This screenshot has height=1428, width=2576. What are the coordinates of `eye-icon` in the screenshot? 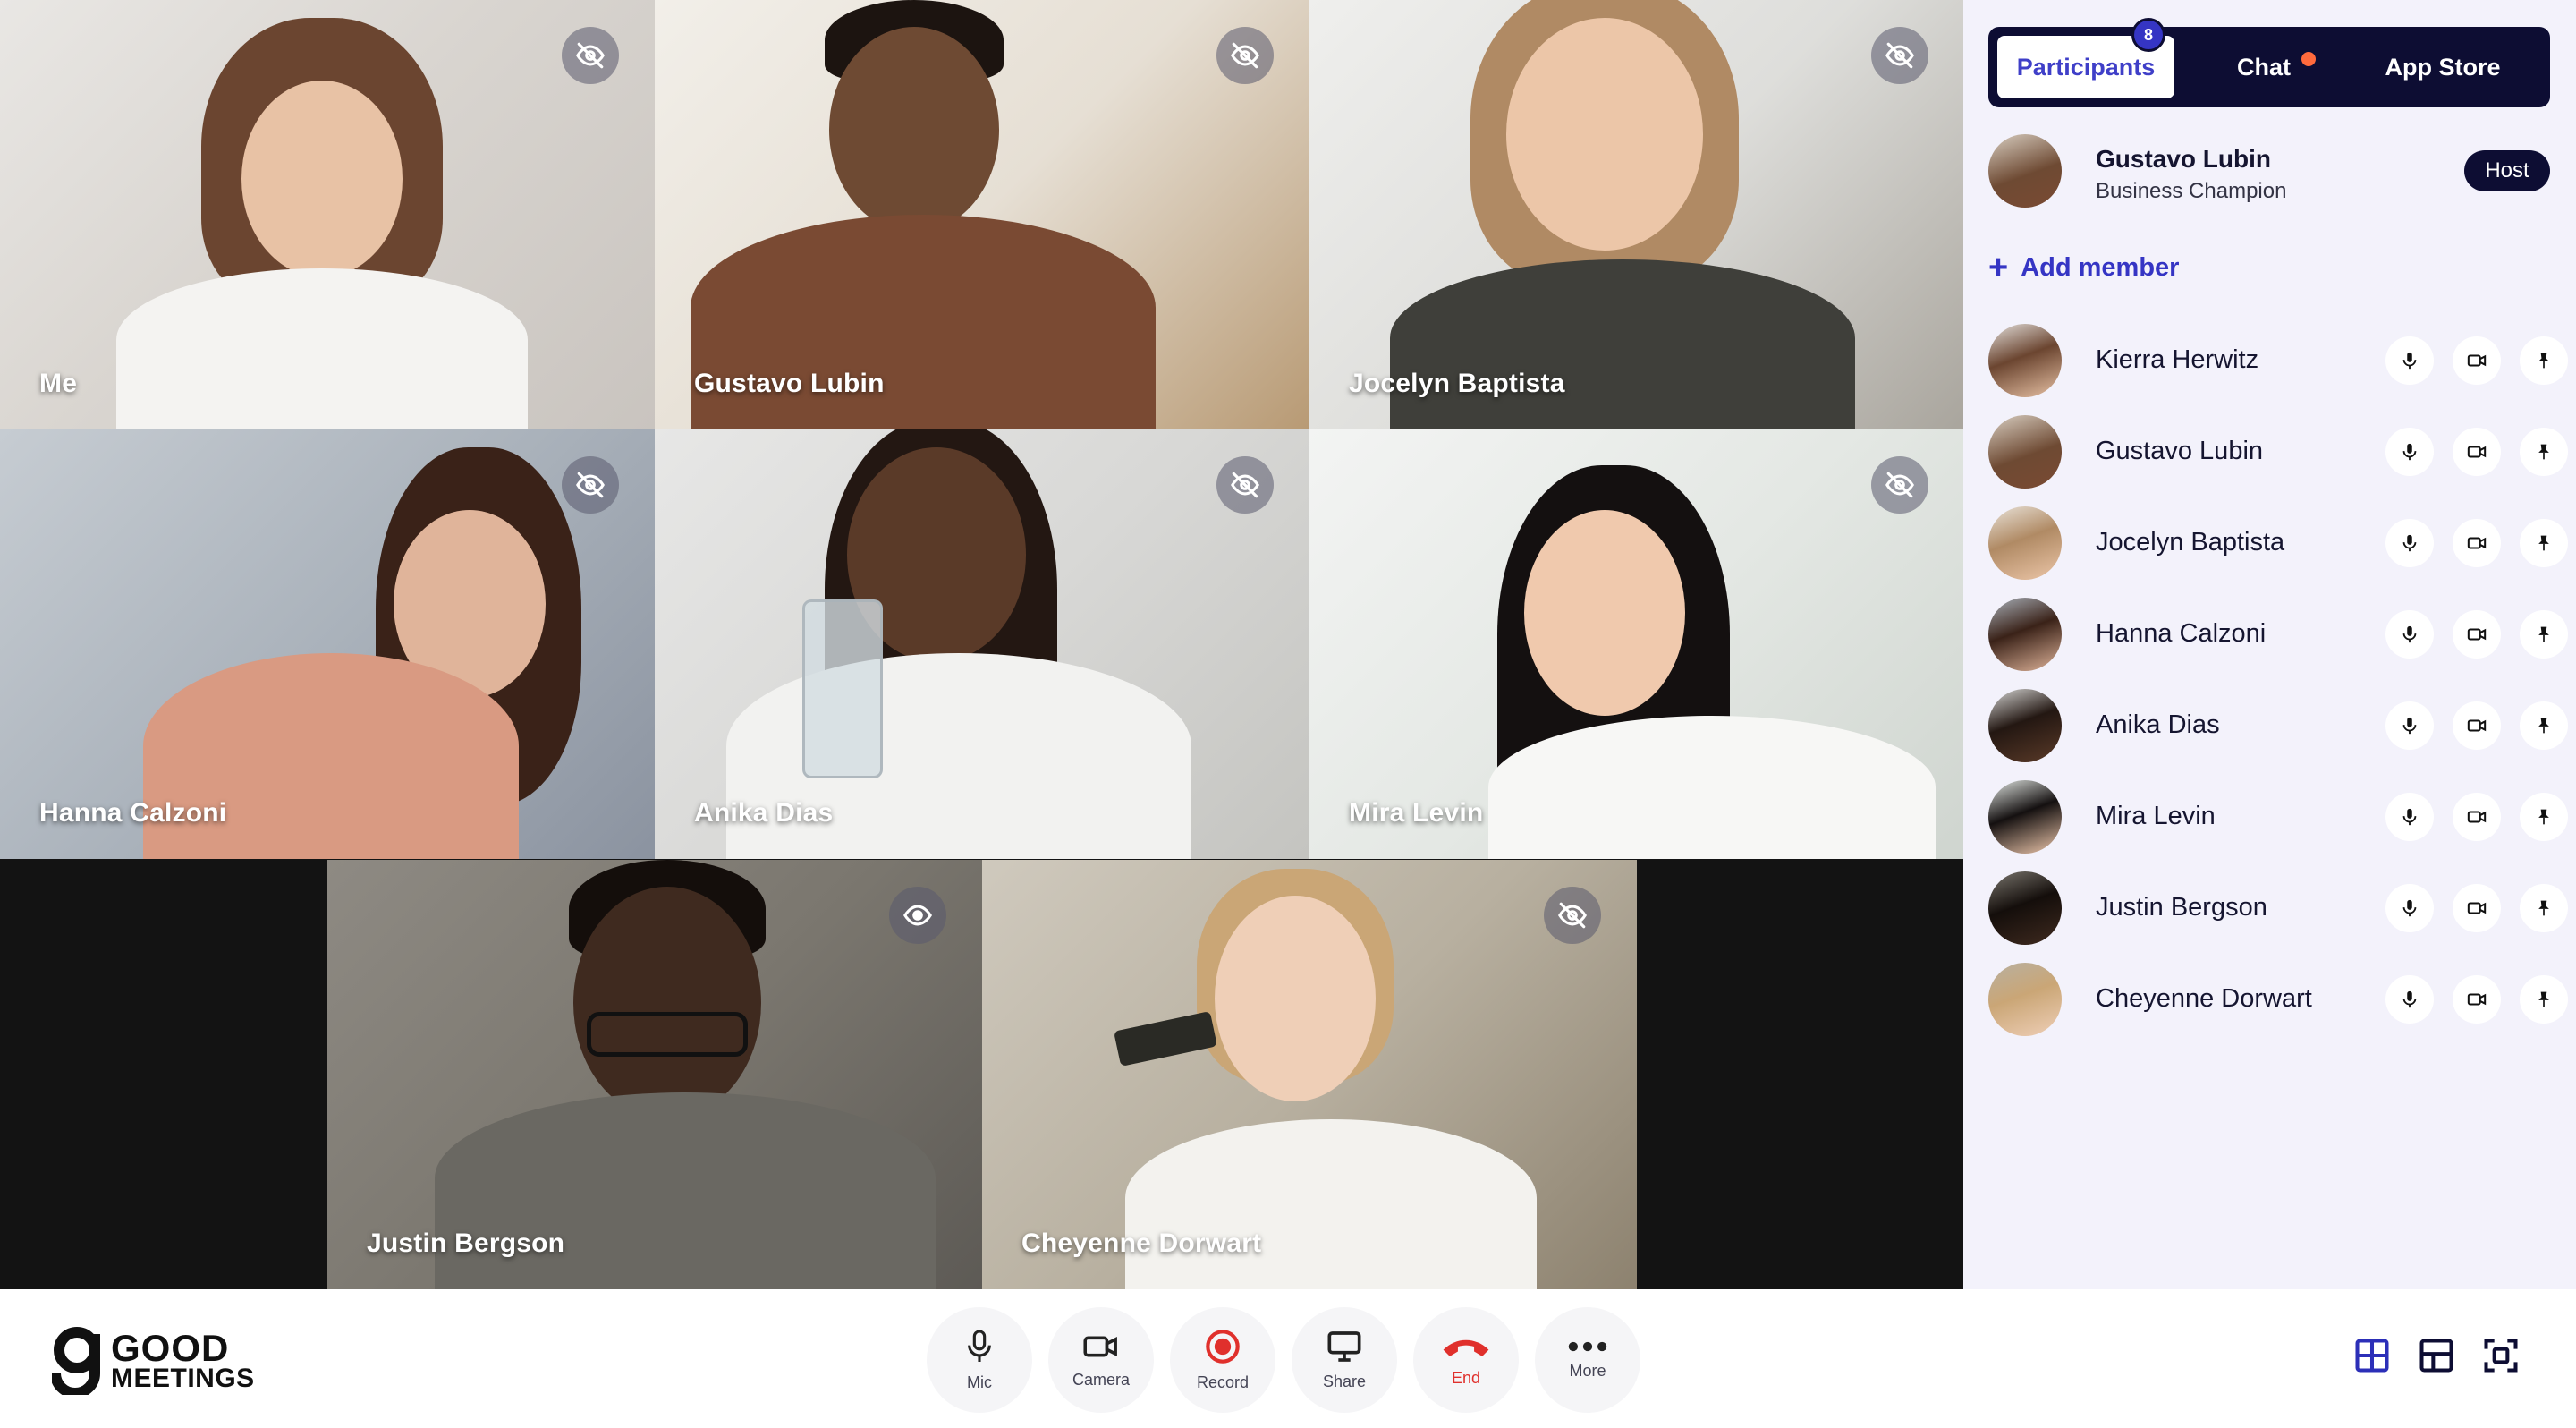 It's located at (917, 915).